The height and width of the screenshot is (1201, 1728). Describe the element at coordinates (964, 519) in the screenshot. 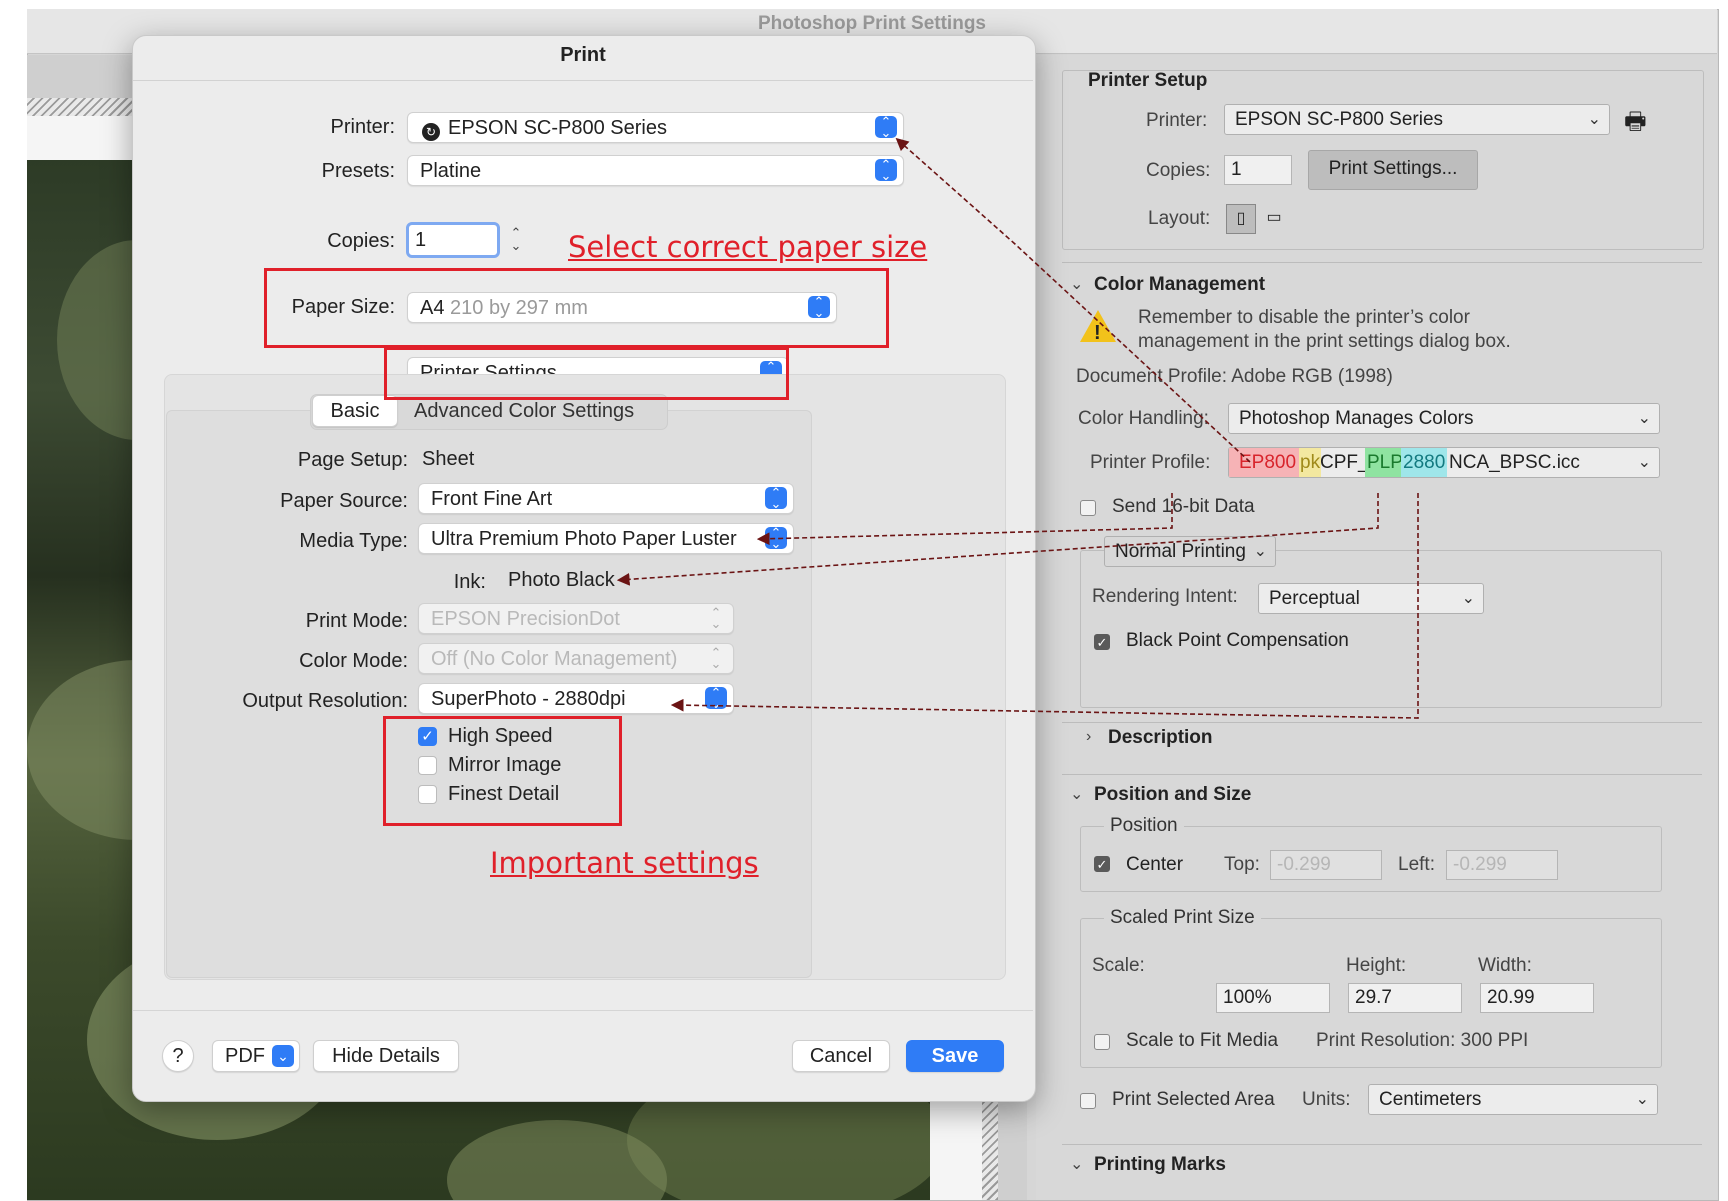

I see `connector-ink` at that location.